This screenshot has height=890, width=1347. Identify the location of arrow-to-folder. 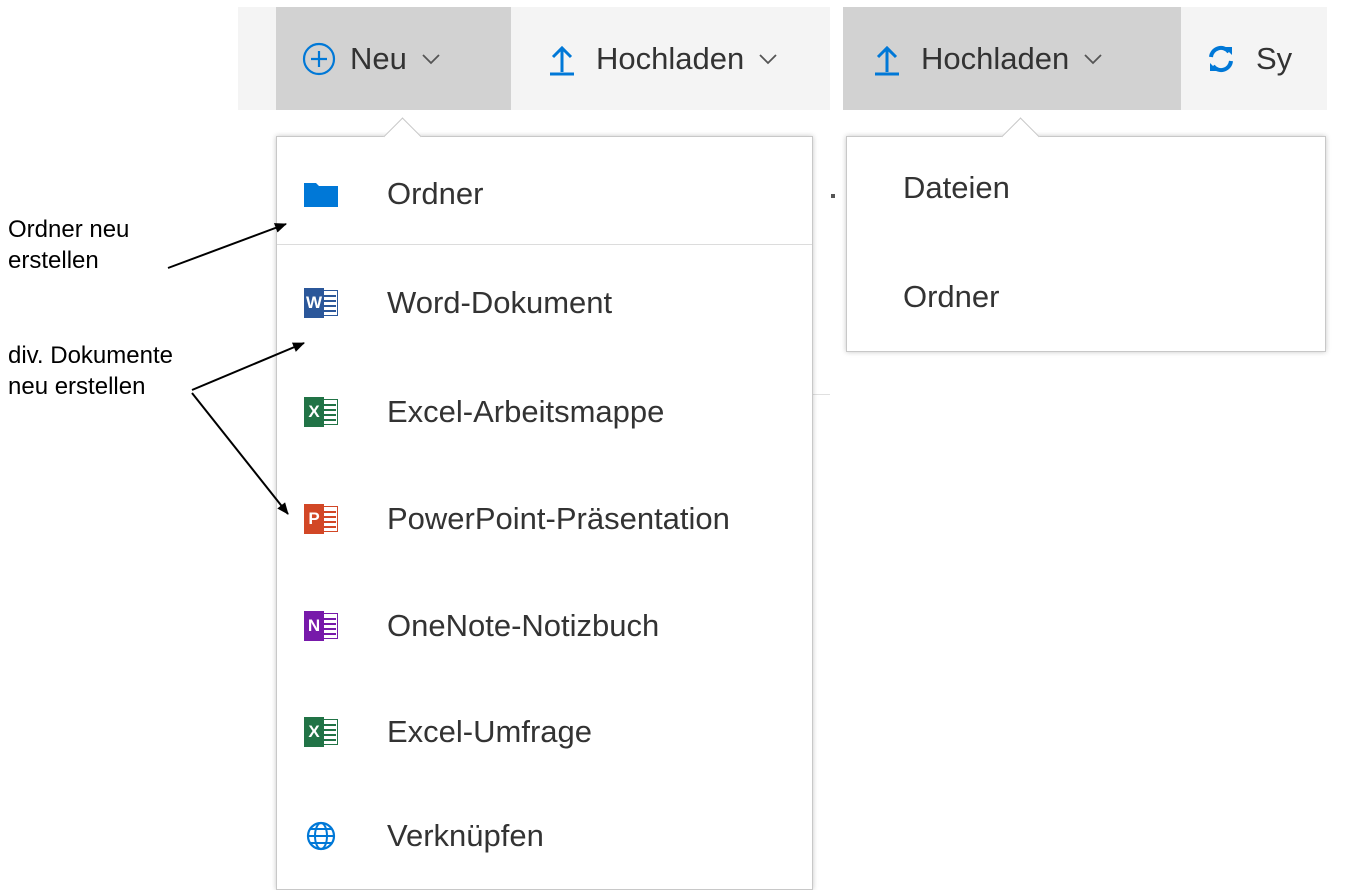
(227, 246).